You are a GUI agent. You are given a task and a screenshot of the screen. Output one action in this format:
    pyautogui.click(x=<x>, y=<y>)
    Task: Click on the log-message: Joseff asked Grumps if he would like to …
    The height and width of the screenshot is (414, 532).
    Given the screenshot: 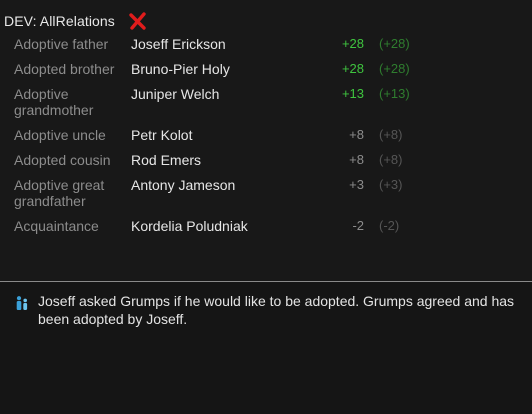 What is the action you would take?
    pyautogui.click(x=276, y=310)
    